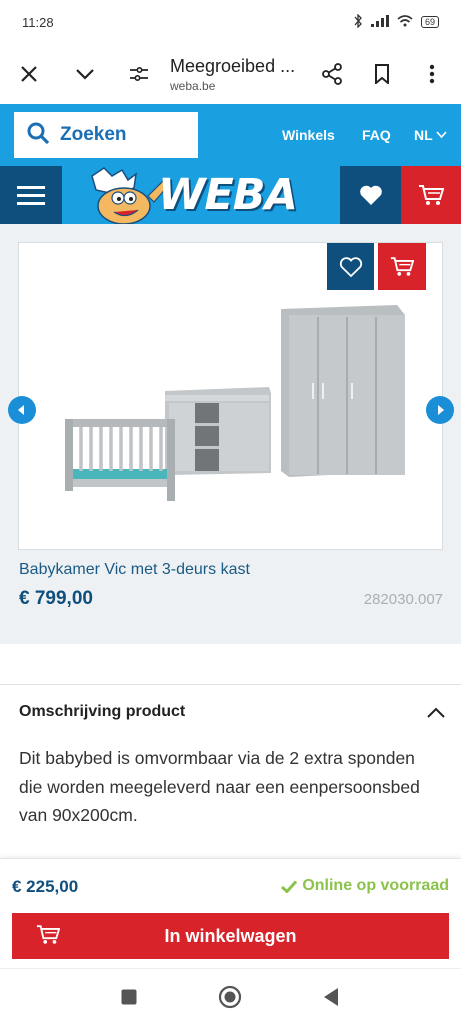 Image resolution: width=461 pixels, height=1024 pixels. I want to click on close-icon, so click(29, 74).